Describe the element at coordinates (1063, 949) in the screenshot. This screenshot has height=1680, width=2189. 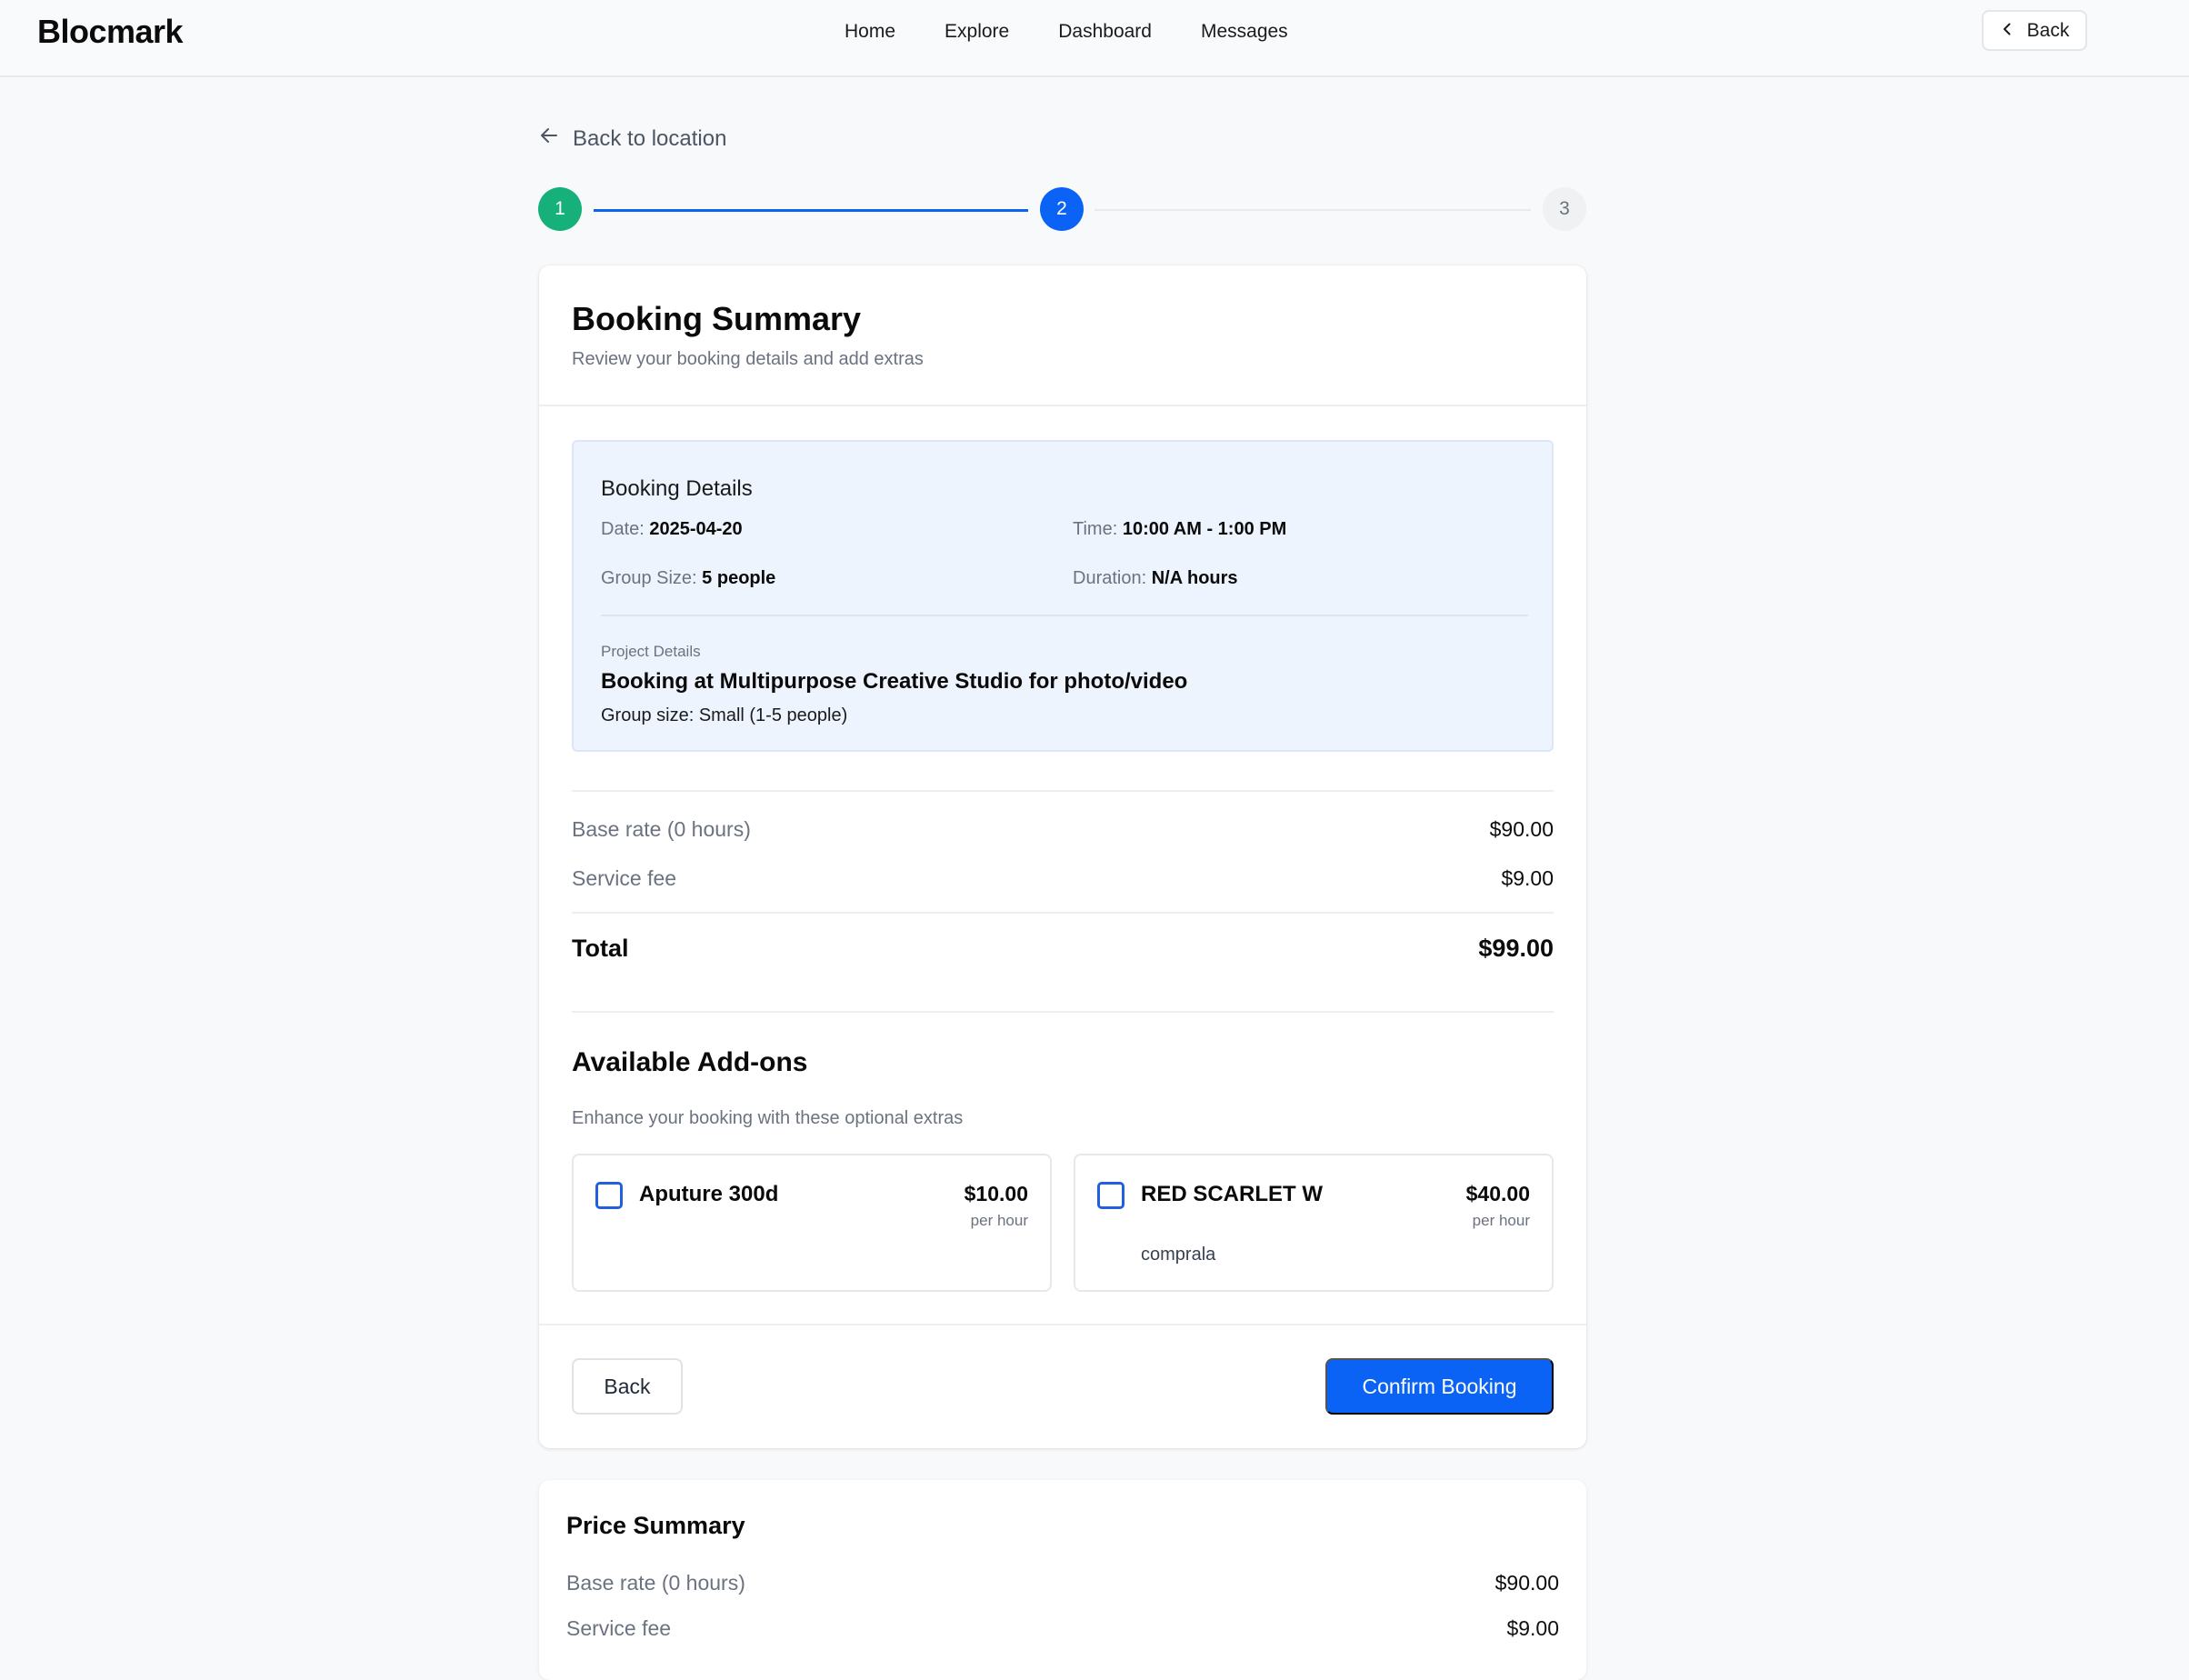
I see `total-row: Total $99.00` at that location.